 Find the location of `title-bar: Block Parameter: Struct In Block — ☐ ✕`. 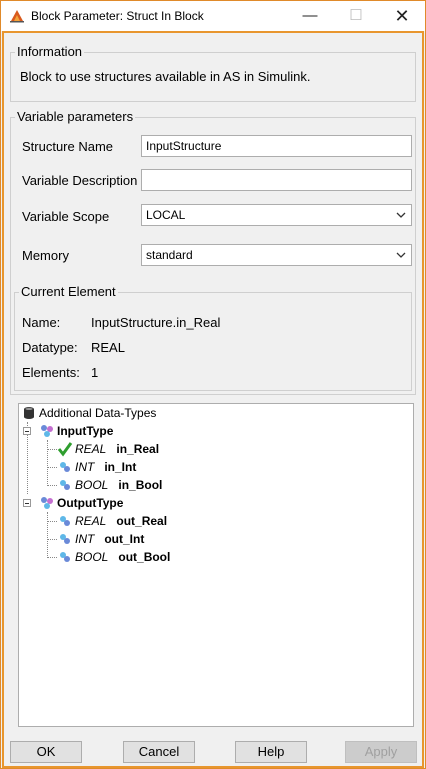

title-bar: Block Parameter: Struct In Block — ☐ ✕ is located at coordinates (213, 16).